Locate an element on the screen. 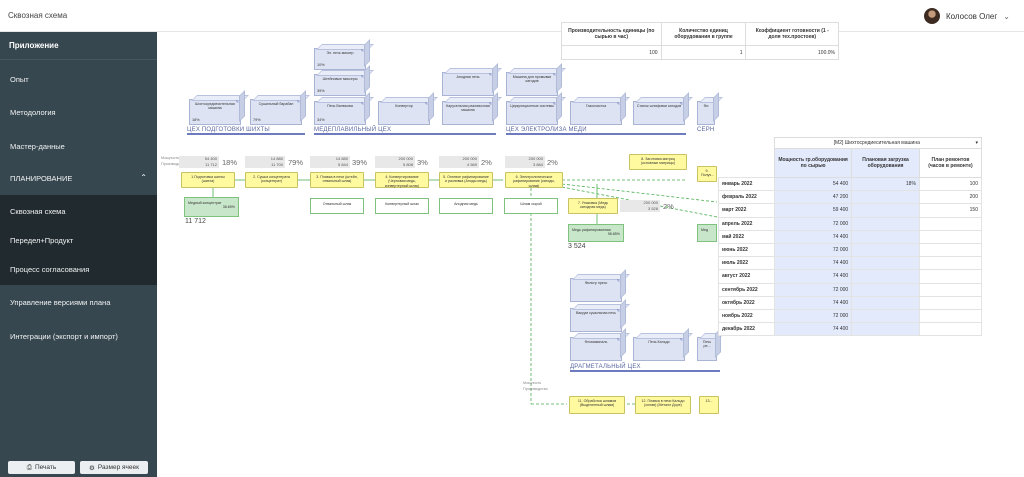 Image resolution: width=1024 pixels, height=477 pixels. chevron-down-icon: ⌄ is located at coordinates (1006, 16).